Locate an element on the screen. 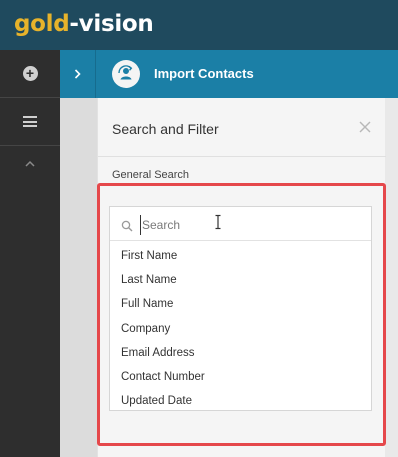 Image resolution: width=398 pixels, height=457 pixels. page-title: Import Contacts is located at coordinates (204, 73).